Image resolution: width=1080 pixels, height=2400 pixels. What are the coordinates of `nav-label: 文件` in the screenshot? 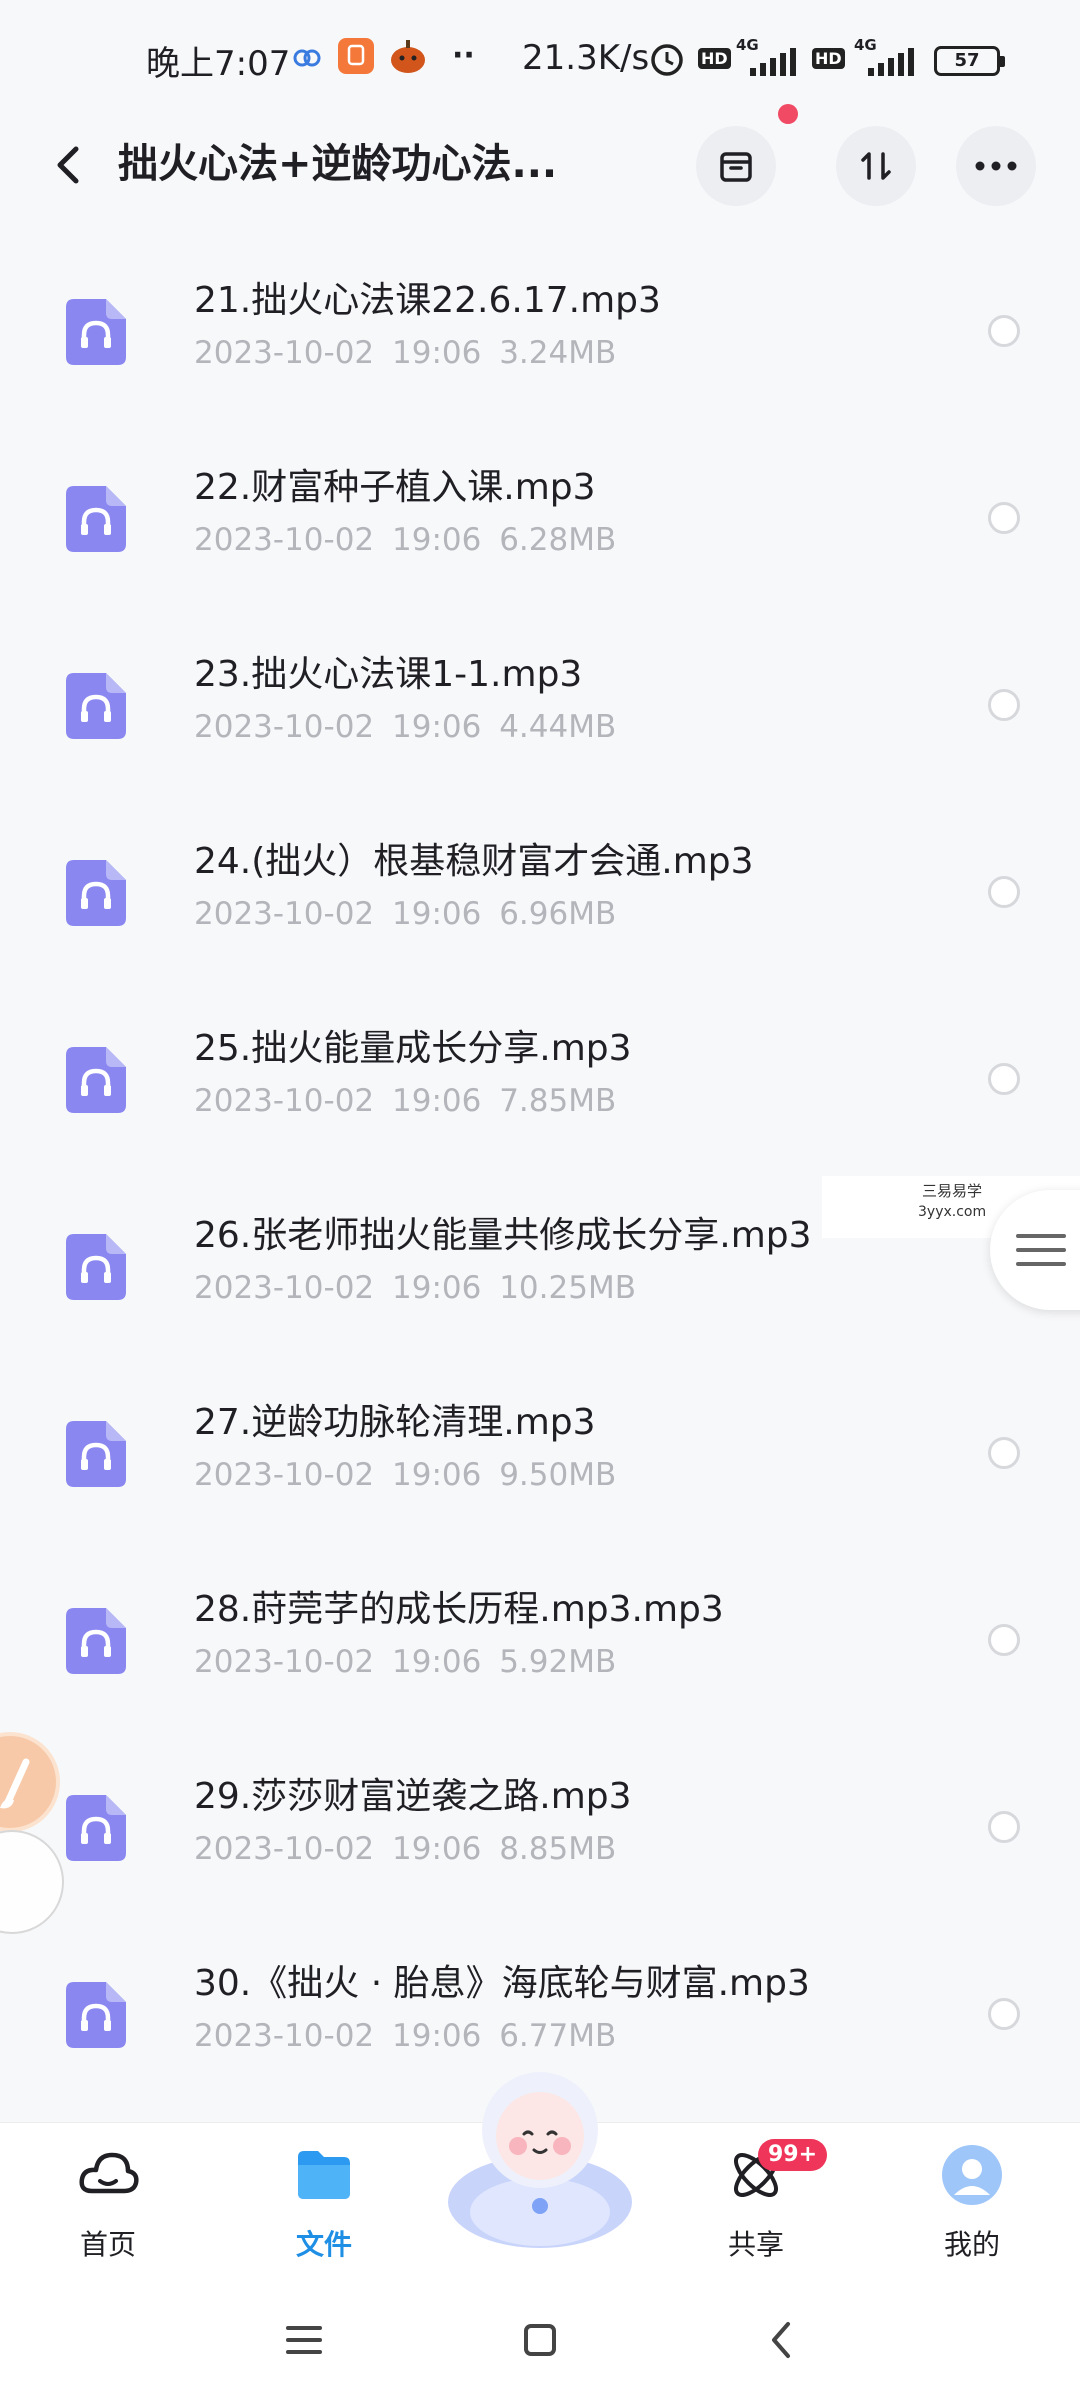 It's located at (323, 2244).